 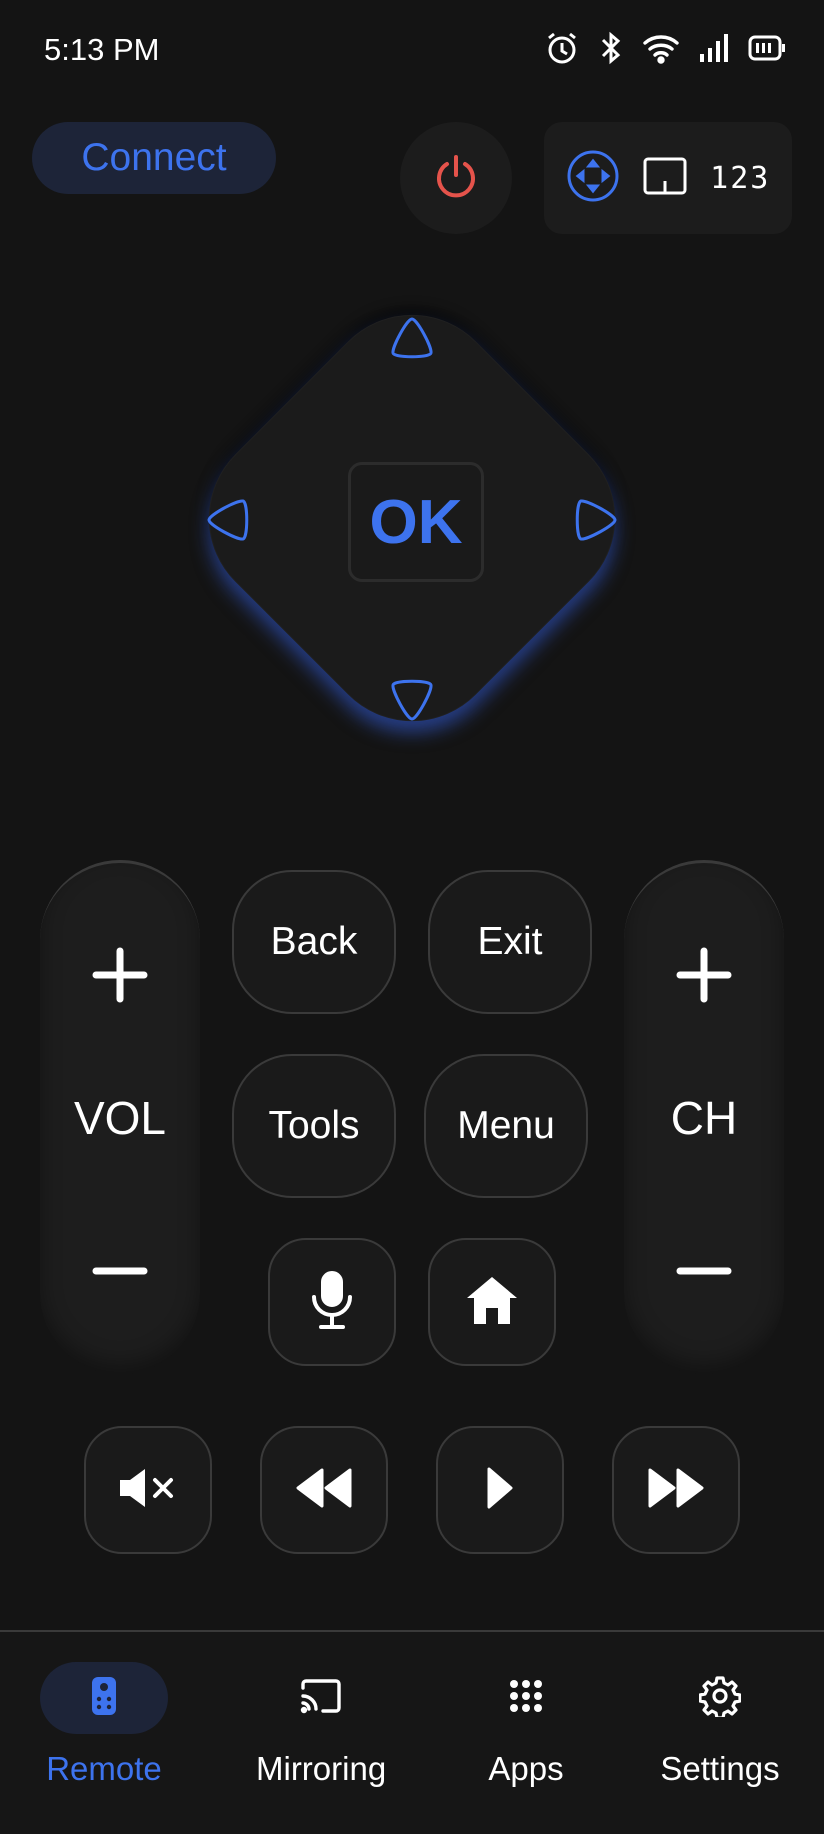 I want to click on dpad-left-button, so click(x=228, y=522).